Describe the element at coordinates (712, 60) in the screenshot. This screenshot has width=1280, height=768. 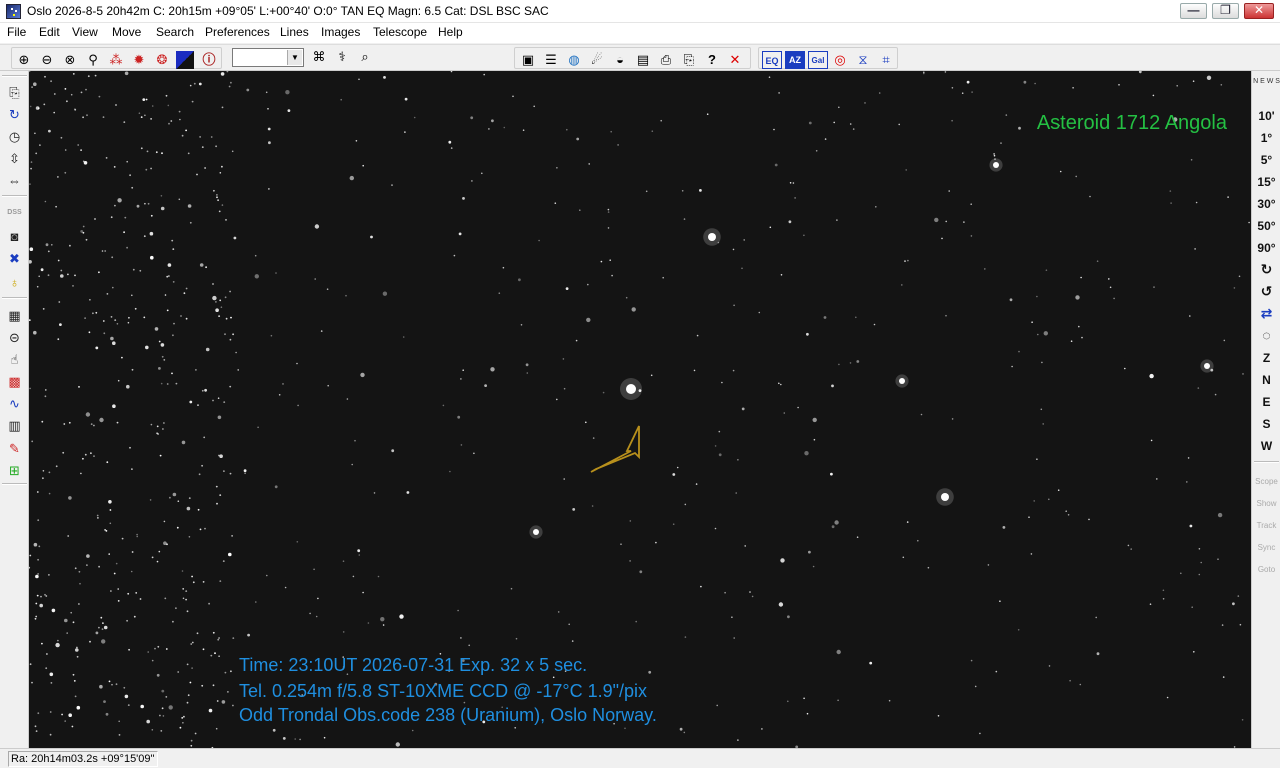
I see `help-icon: ?` at that location.